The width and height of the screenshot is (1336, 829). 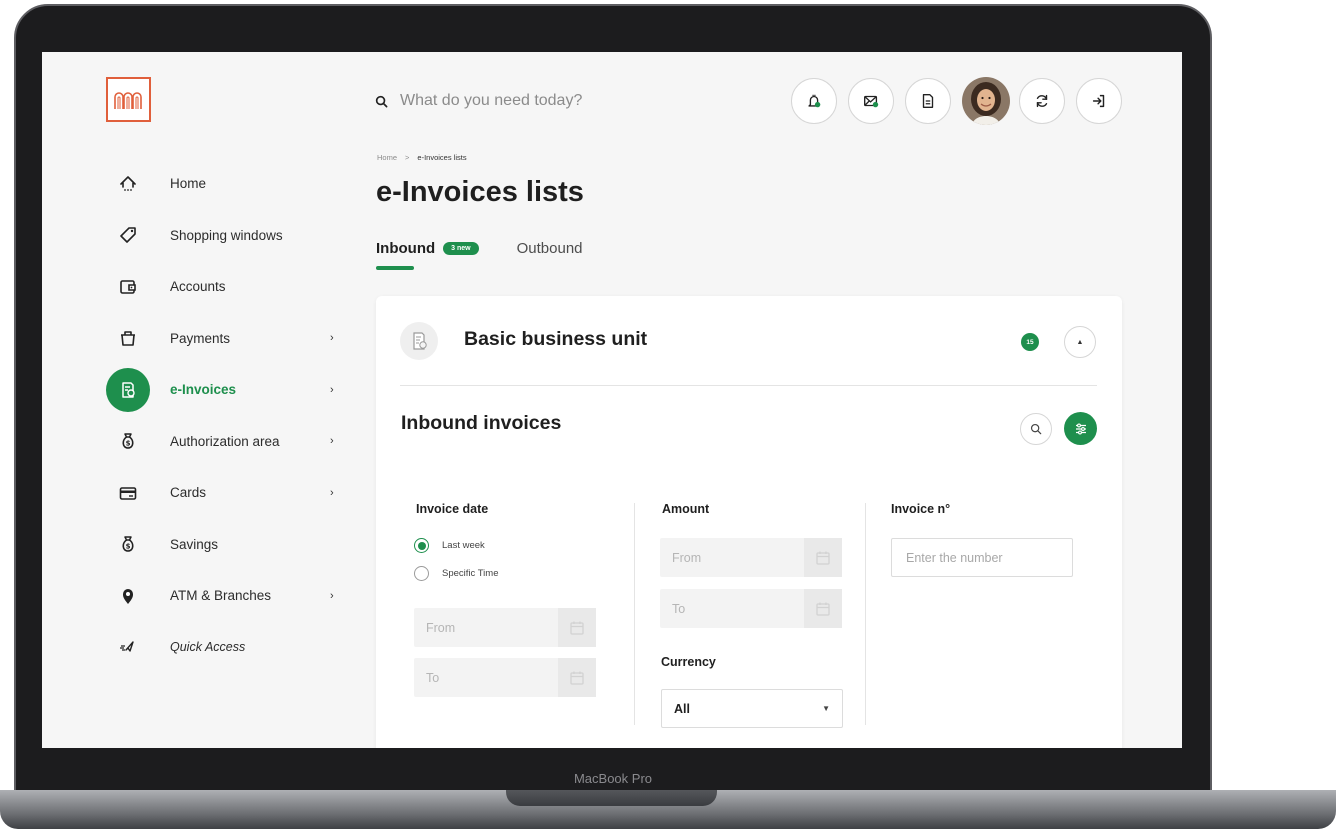 What do you see at coordinates (480, 192) in the screenshot?
I see `page-title: e-Invoices lists` at bounding box center [480, 192].